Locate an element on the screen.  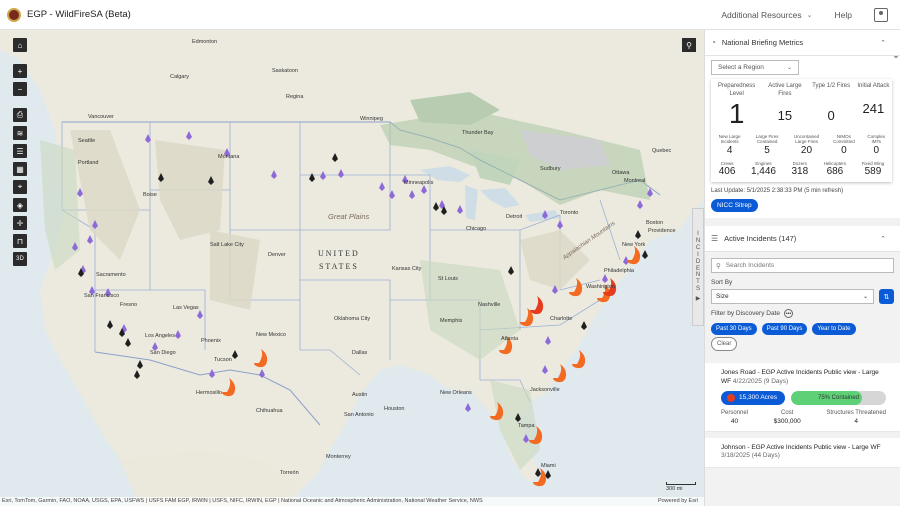
city-label-atlanta: Atlanta is located at coordinates (510, 339).